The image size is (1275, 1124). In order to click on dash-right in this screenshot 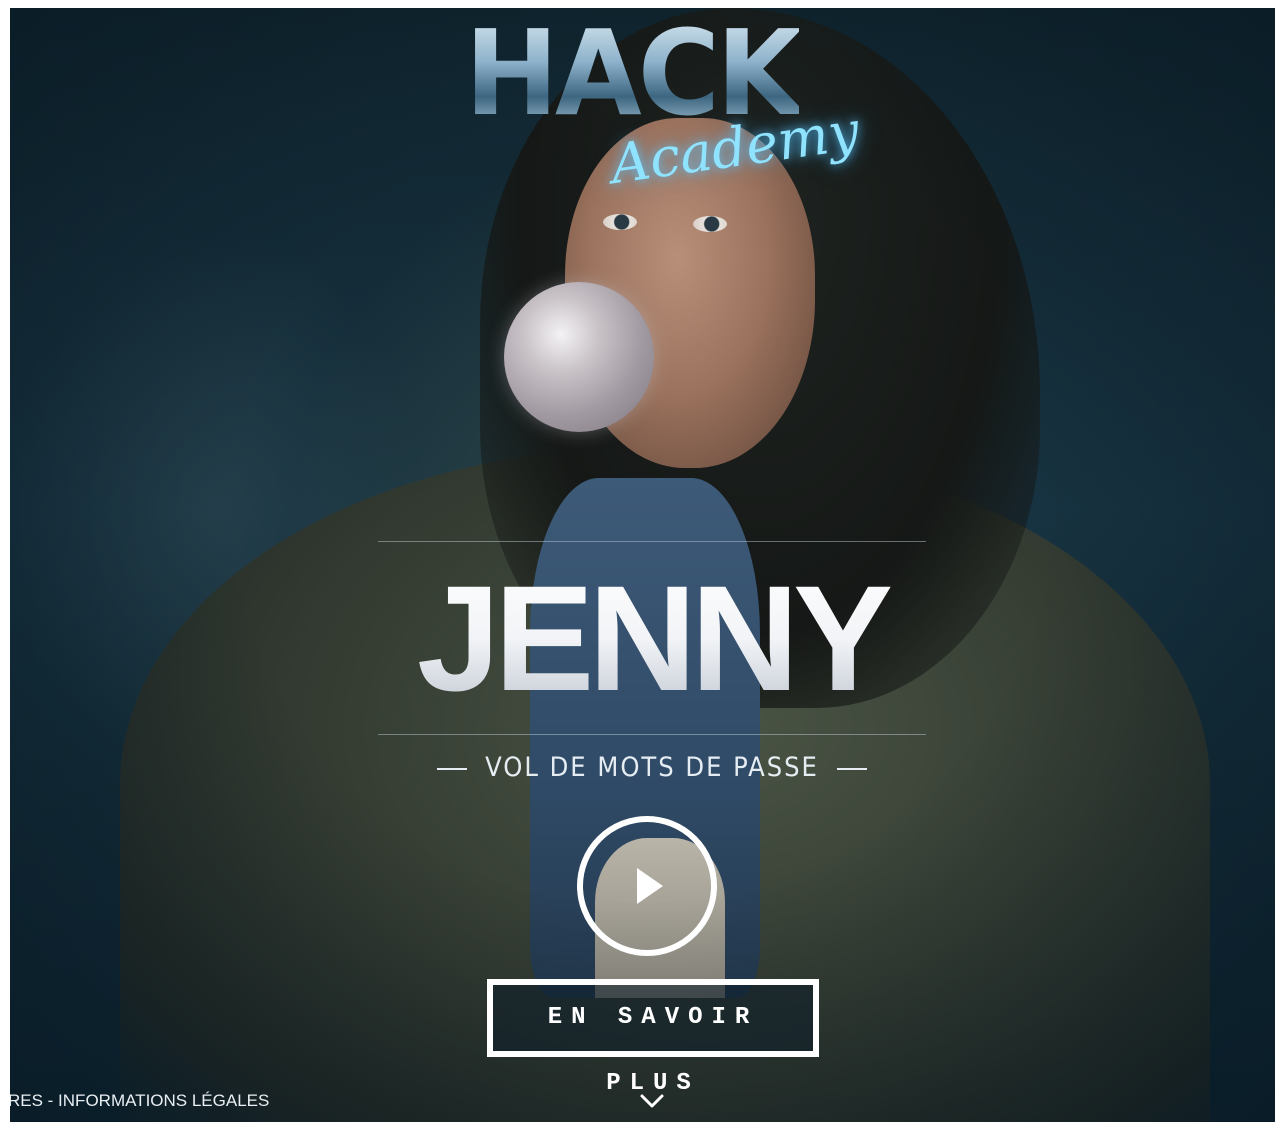, I will do `click(851, 768)`.